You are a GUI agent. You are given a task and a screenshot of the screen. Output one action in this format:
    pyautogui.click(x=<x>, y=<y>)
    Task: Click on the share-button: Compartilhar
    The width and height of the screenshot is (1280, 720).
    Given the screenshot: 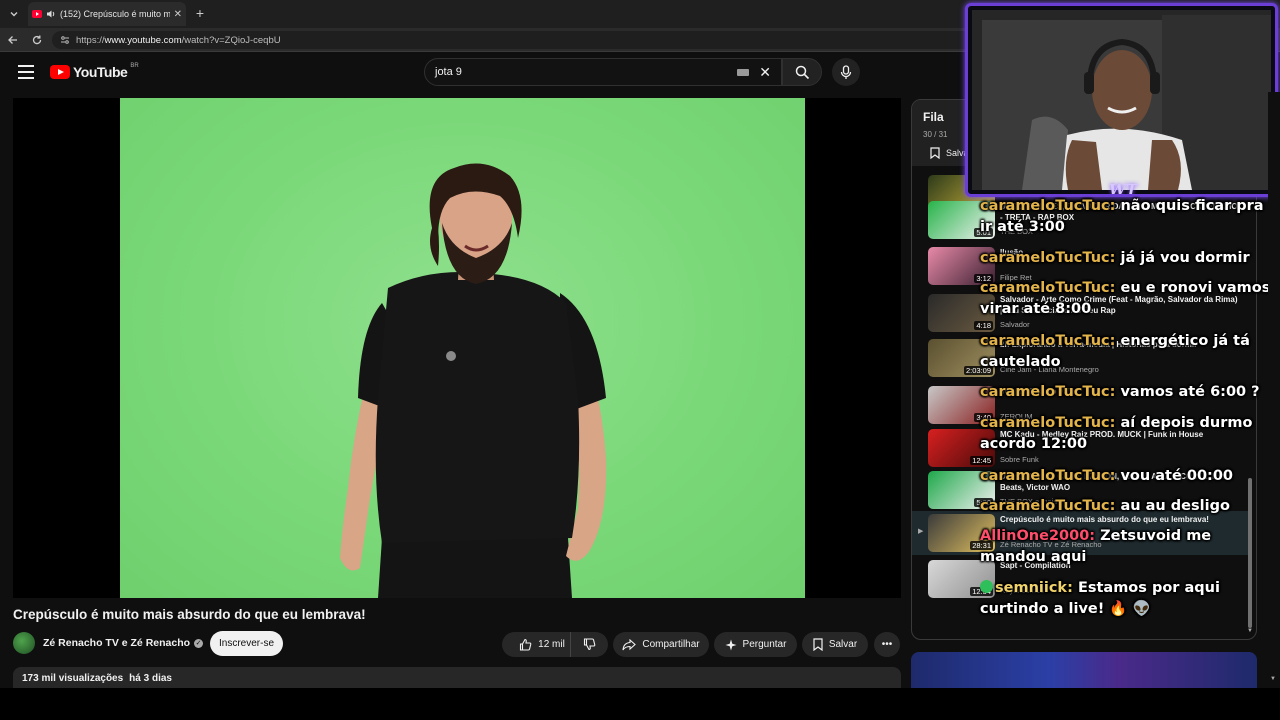 What is the action you would take?
    pyautogui.click(x=661, y=644)
    